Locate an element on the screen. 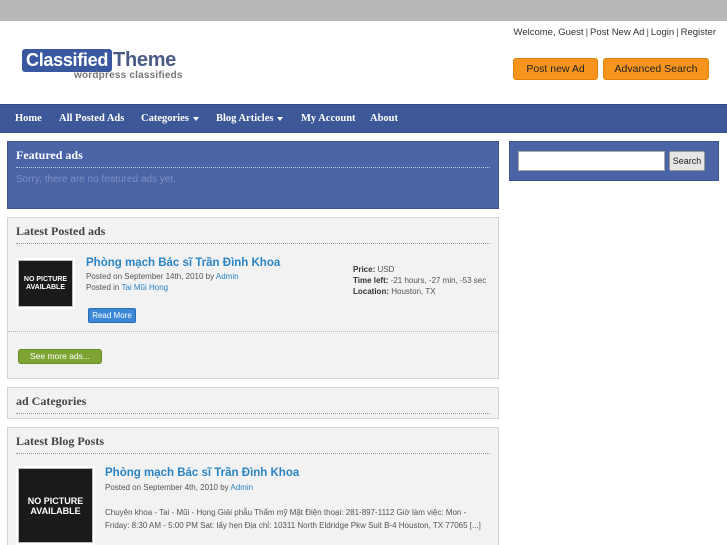  divider is located at coordinates (253, 331).